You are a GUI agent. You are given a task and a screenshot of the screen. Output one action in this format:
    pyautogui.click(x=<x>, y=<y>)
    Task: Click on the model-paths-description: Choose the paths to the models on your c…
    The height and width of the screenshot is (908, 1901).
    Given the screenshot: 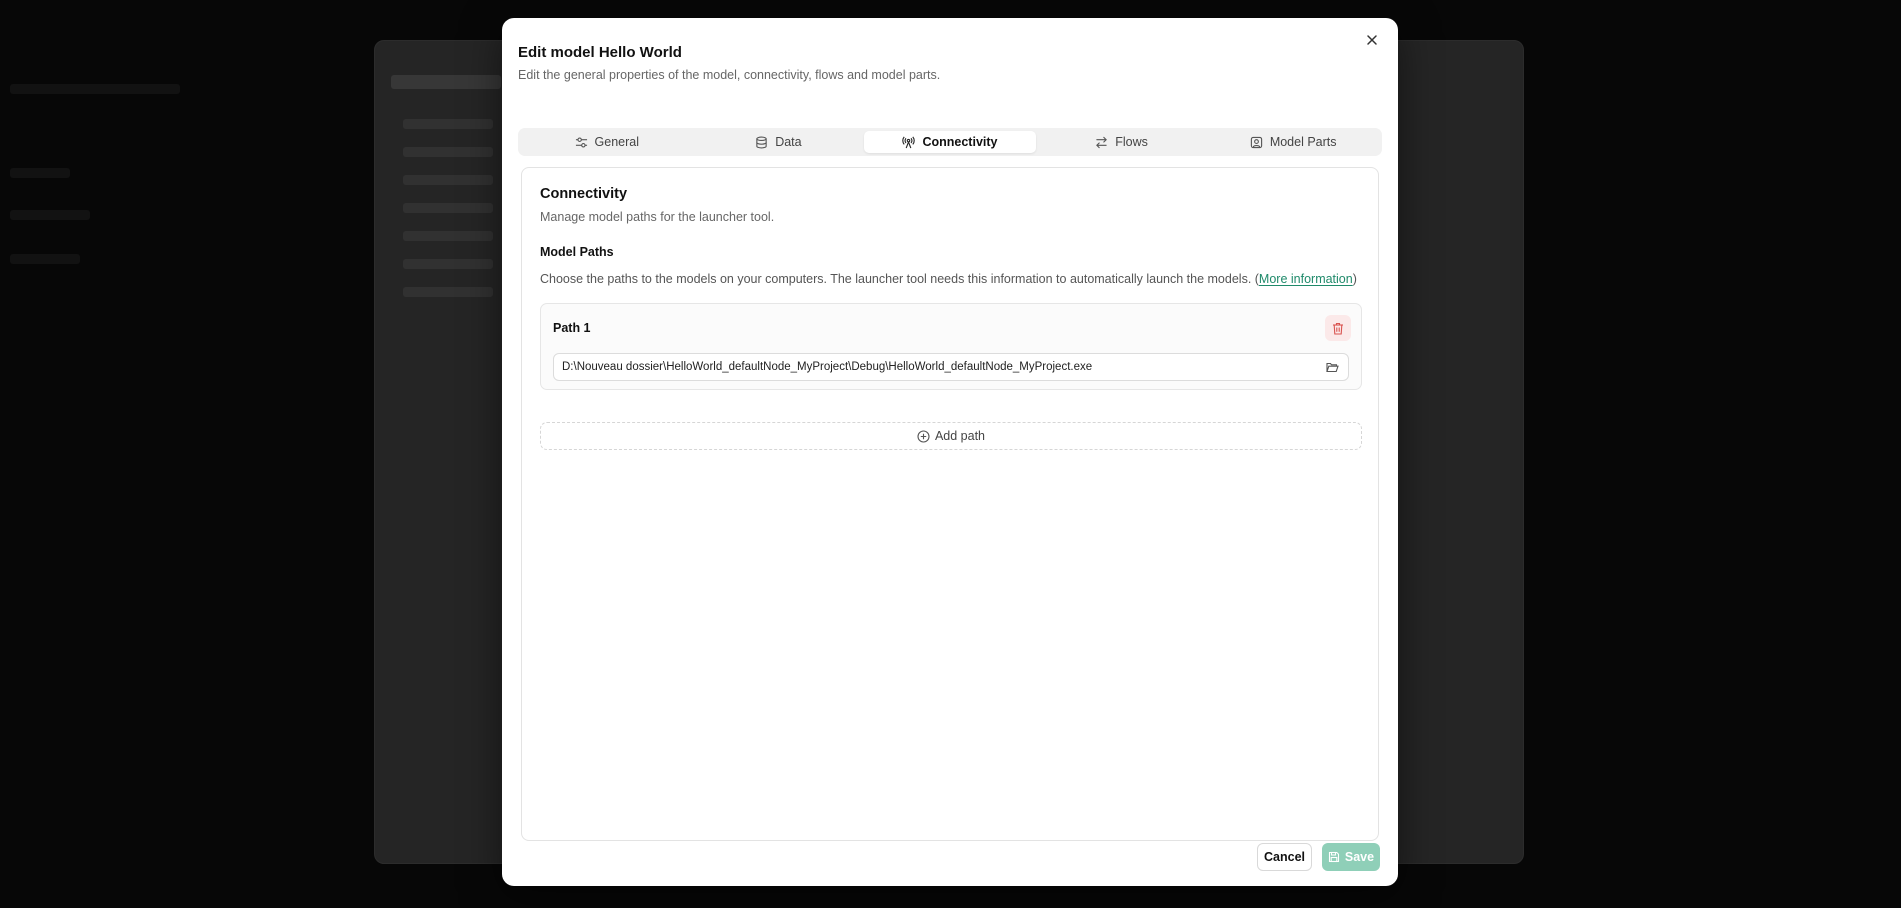 What is the action you would take?
    pyautogui.click(x=948, y=279)
    